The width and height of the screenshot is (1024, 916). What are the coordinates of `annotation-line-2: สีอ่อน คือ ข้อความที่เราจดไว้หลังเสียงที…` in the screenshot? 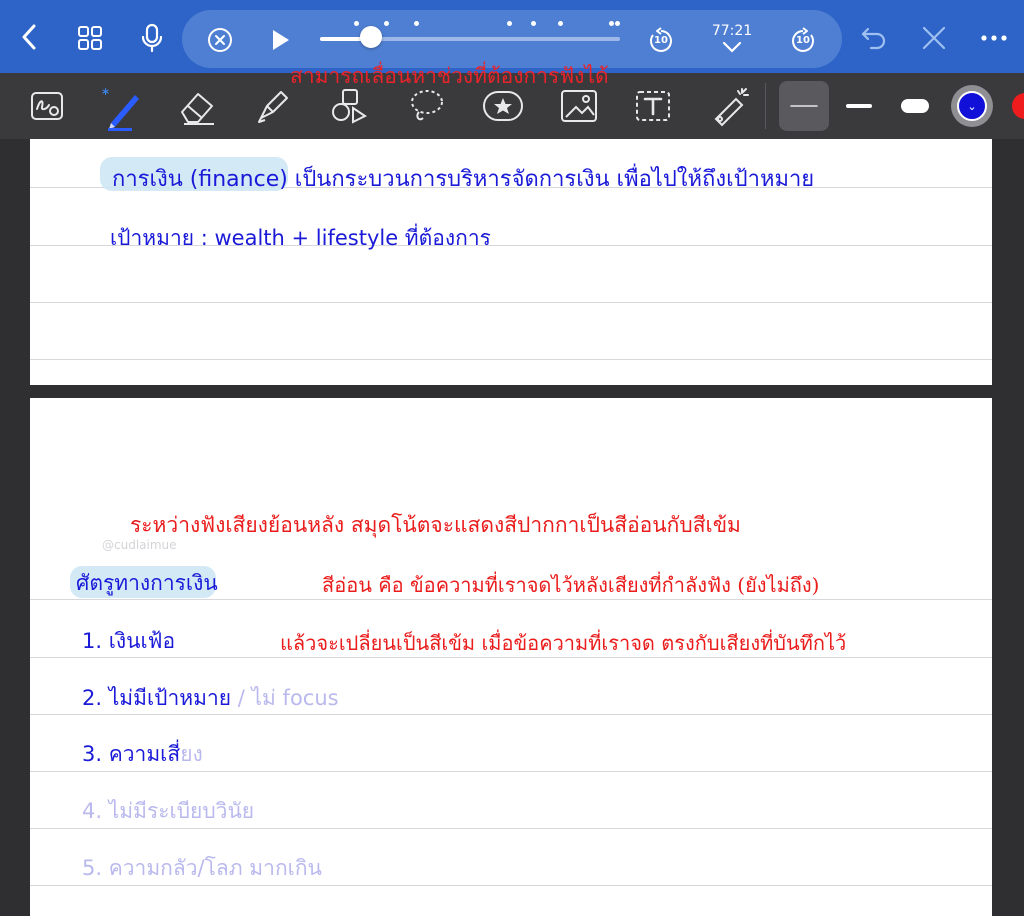 It's located at (571, 585).